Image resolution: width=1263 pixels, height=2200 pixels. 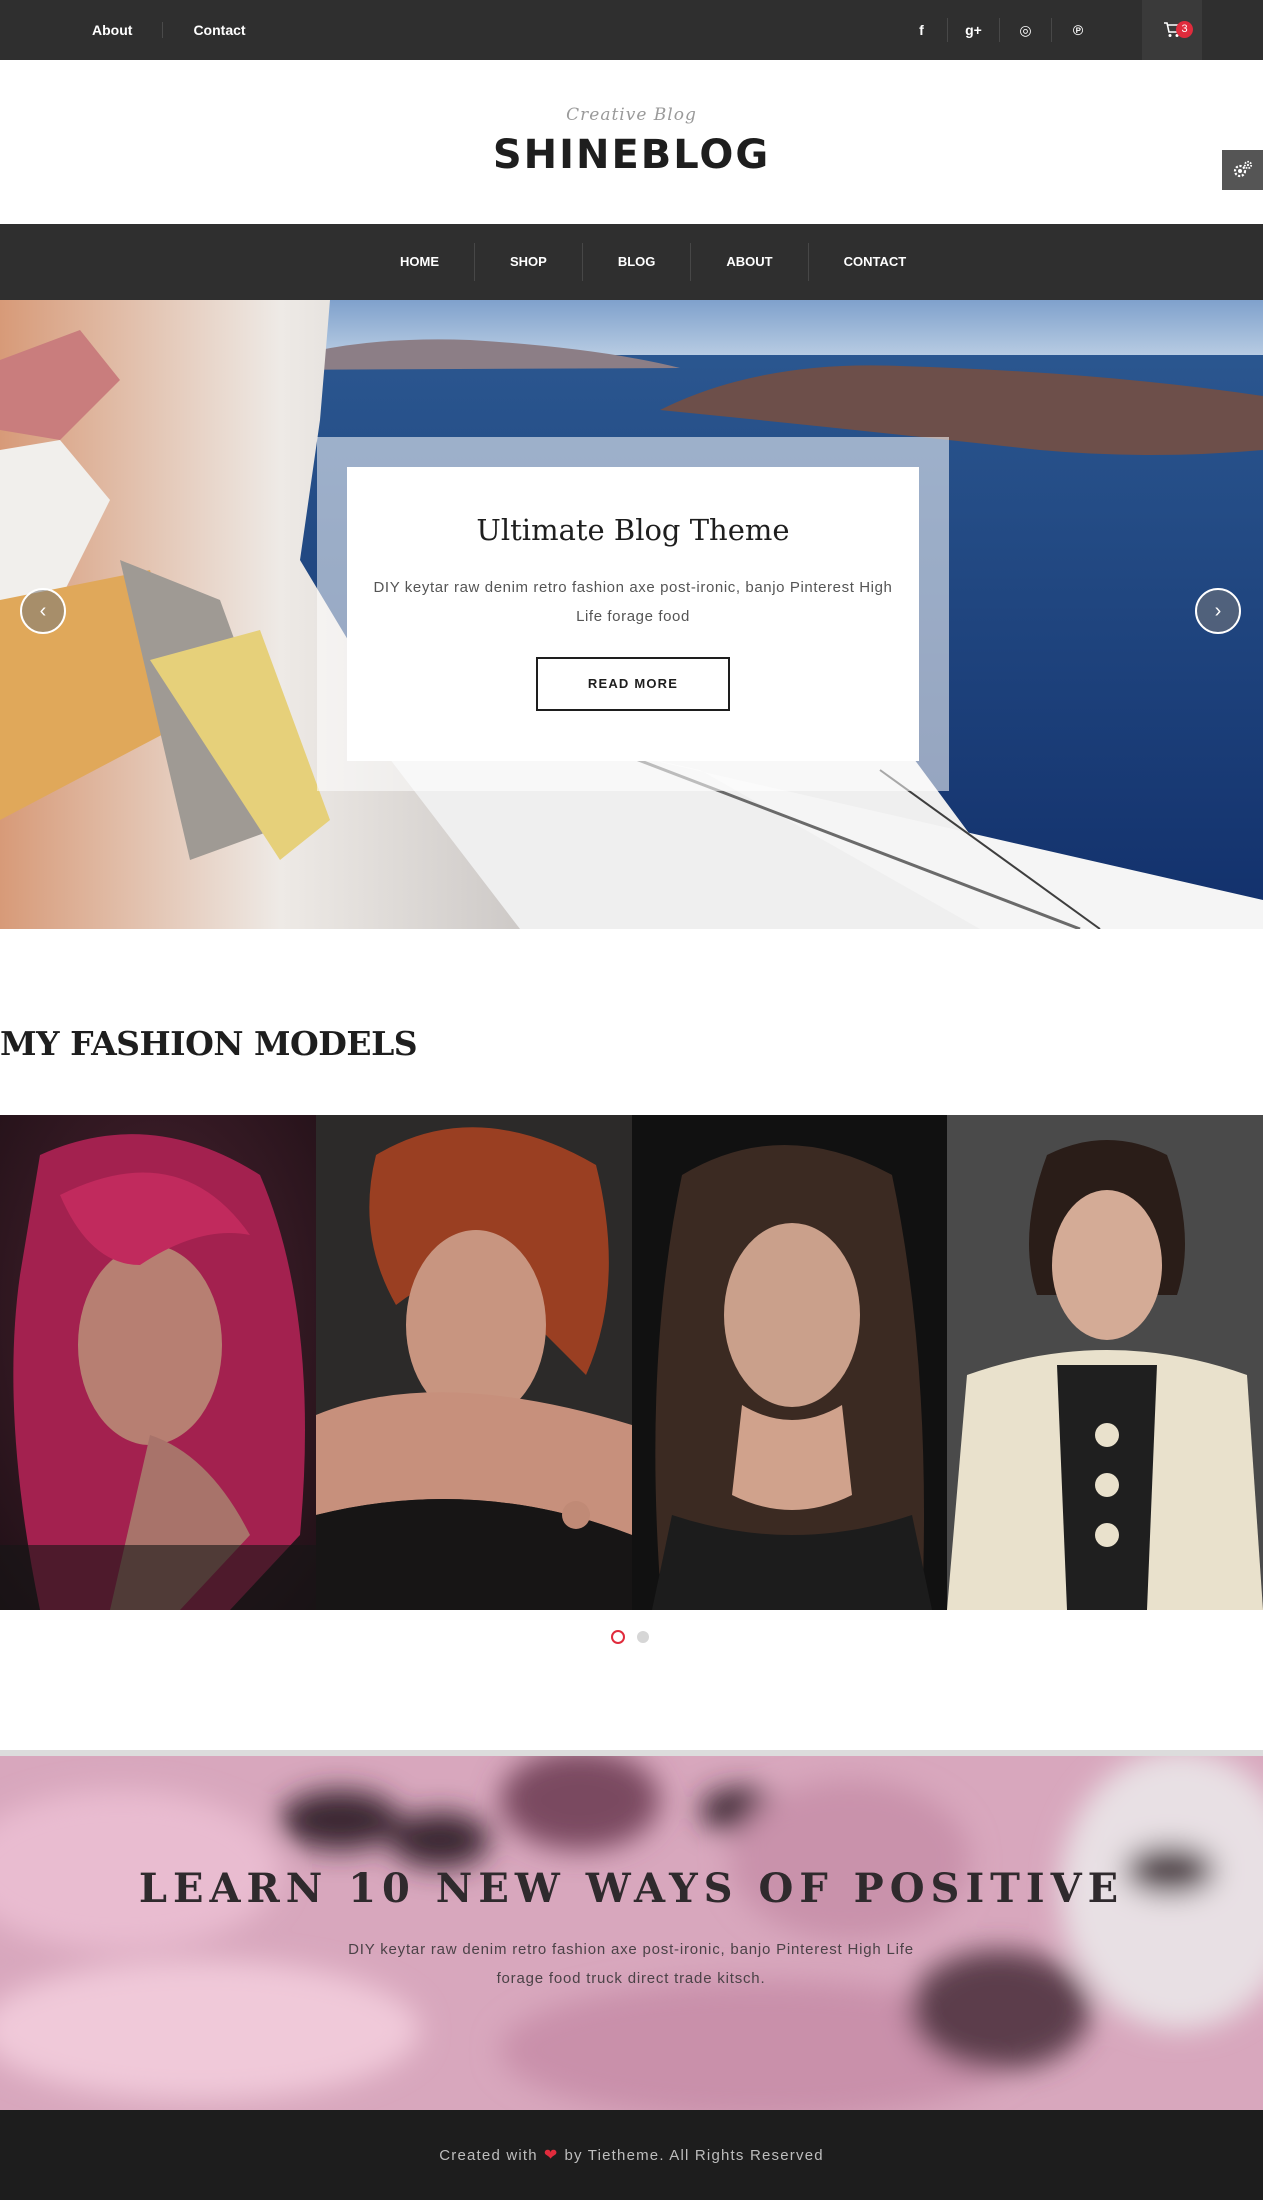 What do you see at coordinates (633, 530) in the screenshot?
I see `hero-title: Ultimate Blog Theme` at bounding box center [633, 530].